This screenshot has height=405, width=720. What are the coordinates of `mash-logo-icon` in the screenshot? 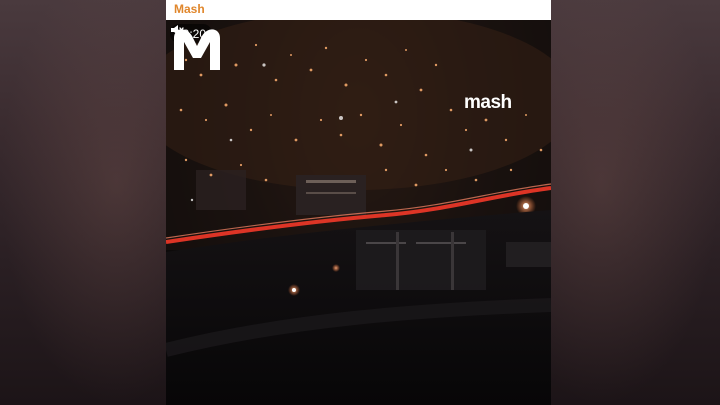 It's located at (197, 49).